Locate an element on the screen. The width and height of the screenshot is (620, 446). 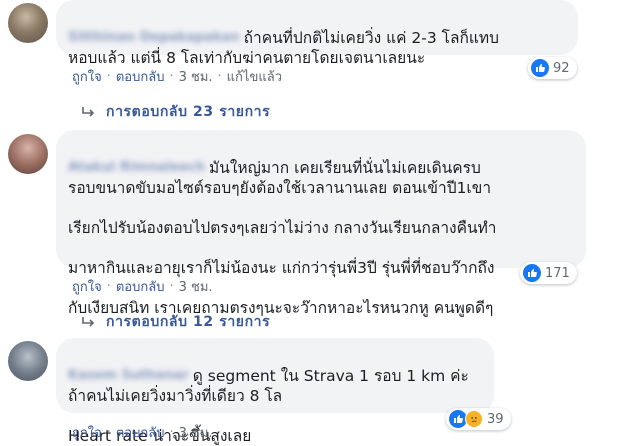
view-replies-link: การตอบกลับ 12 รายการ is located at coordinates (176, 322).